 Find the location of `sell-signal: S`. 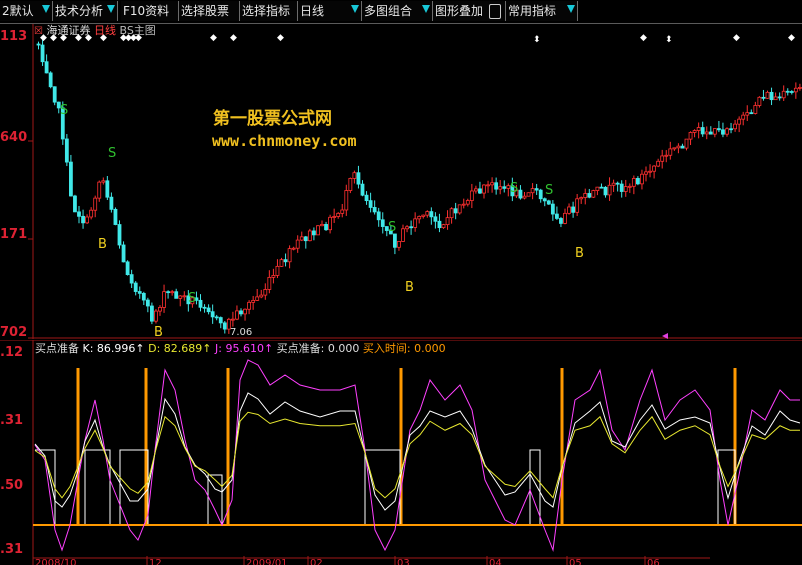

sell-signal: S is located at coordinates (112, 153).